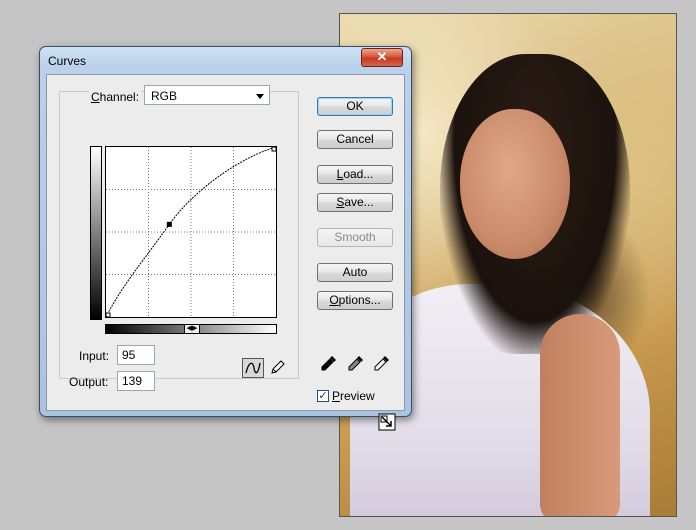 The width and height of the screenshot is (696, 530). I want to click on input-label: Input:, so click(94, 356).